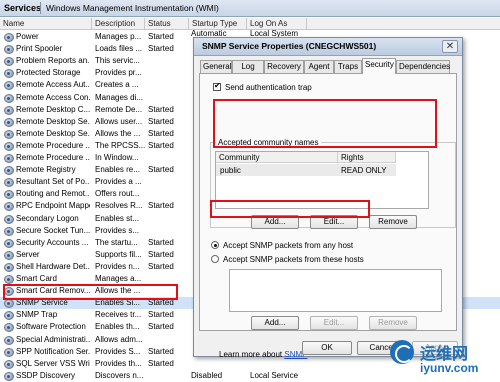  I want to click on selected-service-title: Windows Management Instrumentation (WMI), so click(132, 8).